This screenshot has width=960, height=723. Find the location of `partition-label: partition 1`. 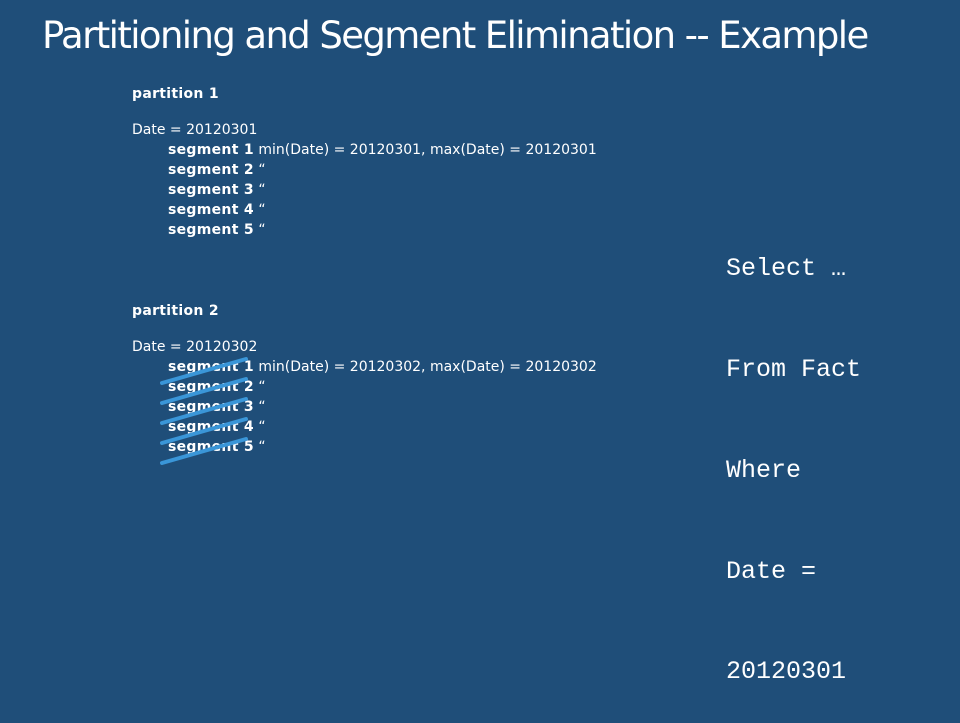

partition-label: partition 1 is located at coordinates (175, 94).